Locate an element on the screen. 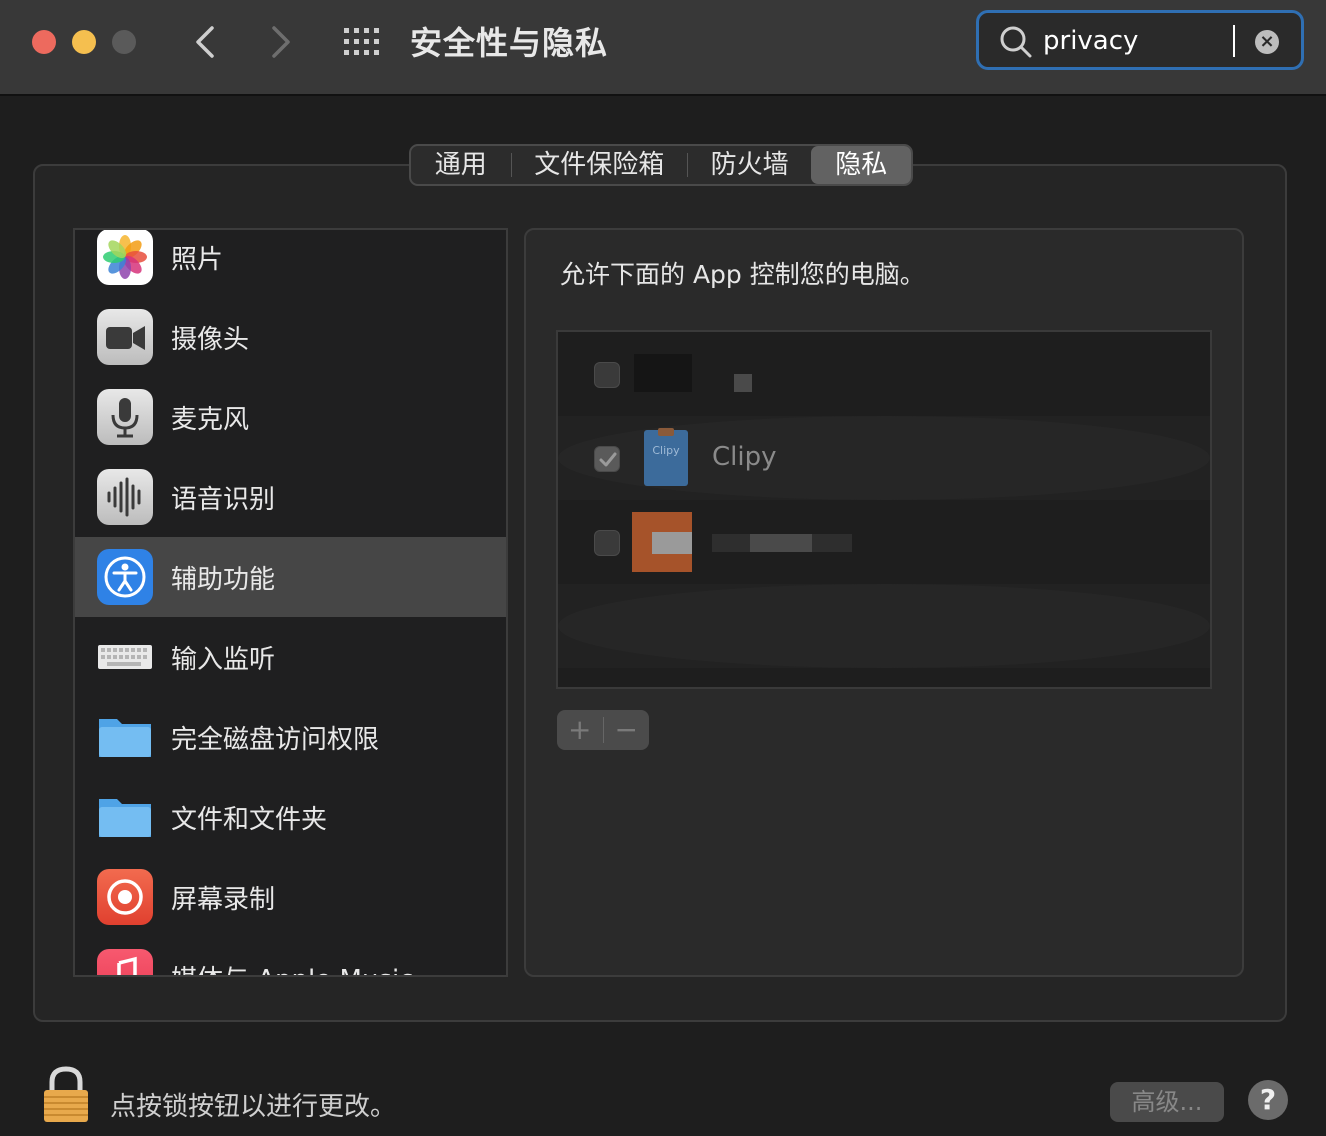 Image resolution: width=1326 pixels, height=1136 pixels. lock-button is located at coordinates (66, 1097).